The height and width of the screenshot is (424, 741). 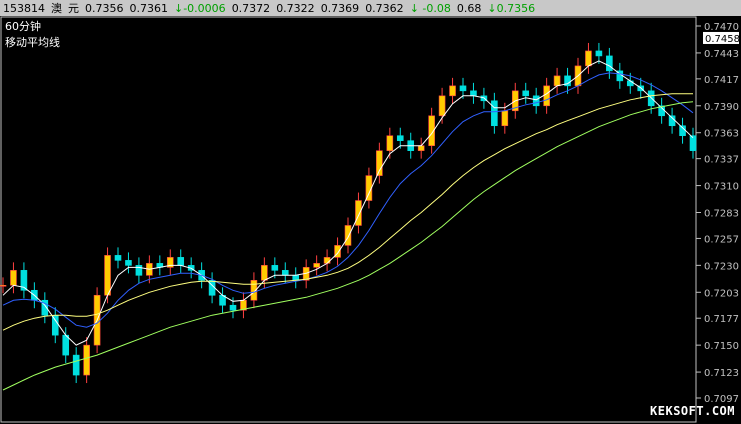 I want to click on symbol-name-1: 澳, so click(x=56, y=8).